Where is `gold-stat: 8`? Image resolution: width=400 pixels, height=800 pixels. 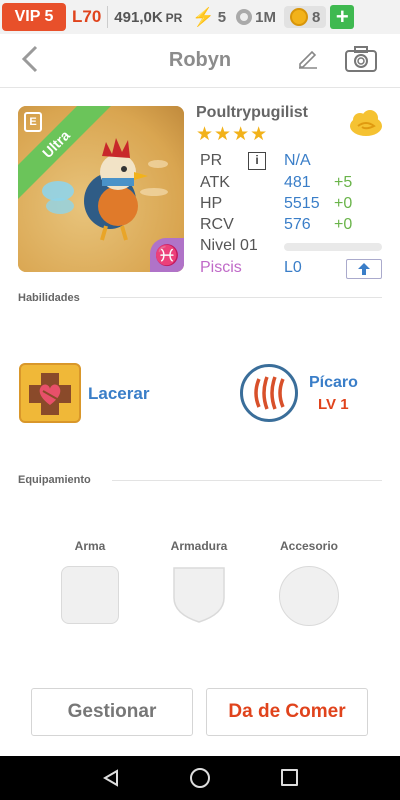 gold-stat: 8 is located at coordinates (305, 17).